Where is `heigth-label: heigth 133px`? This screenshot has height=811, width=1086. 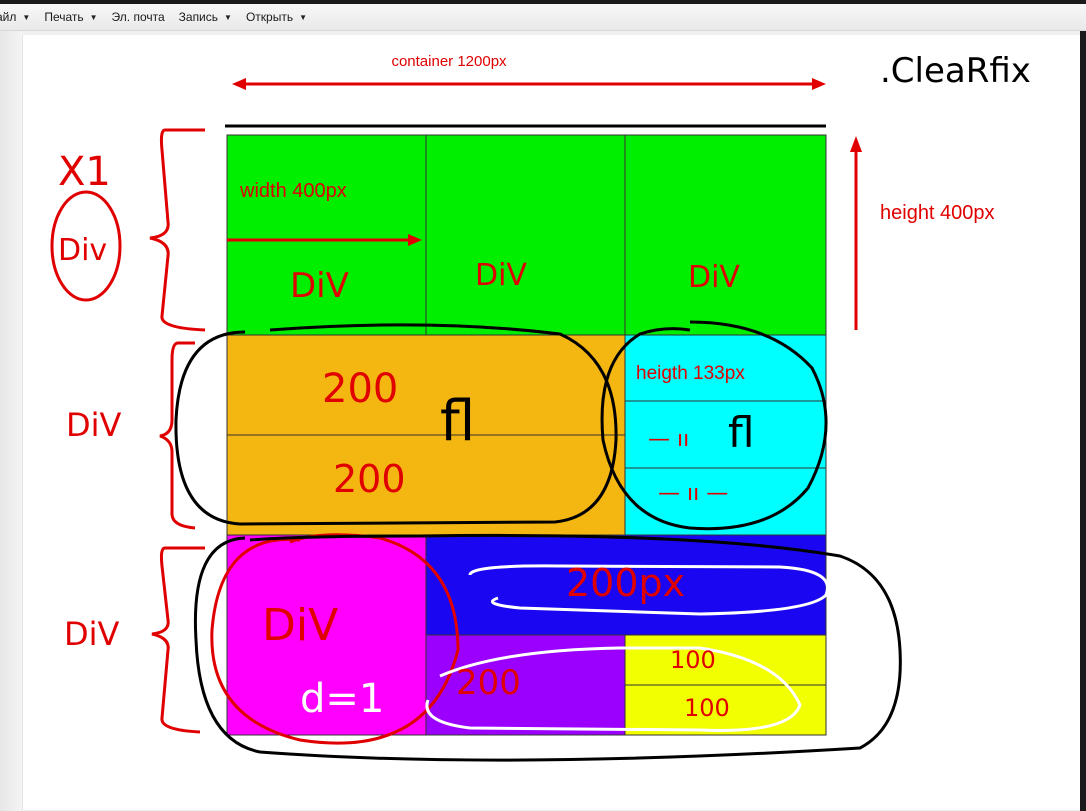 heigth-label: heigth 133px is located at coordinates (690, 373).